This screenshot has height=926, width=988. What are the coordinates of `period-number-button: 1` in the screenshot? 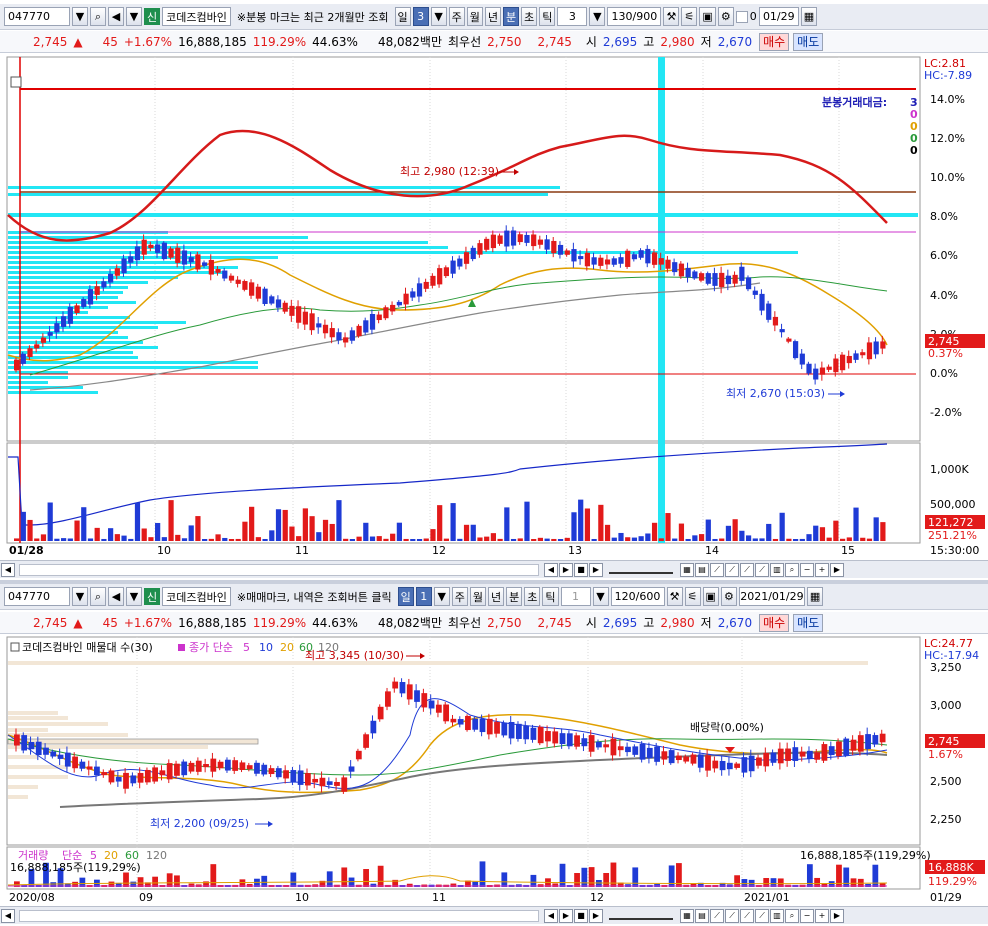 It's located at (423, 596).